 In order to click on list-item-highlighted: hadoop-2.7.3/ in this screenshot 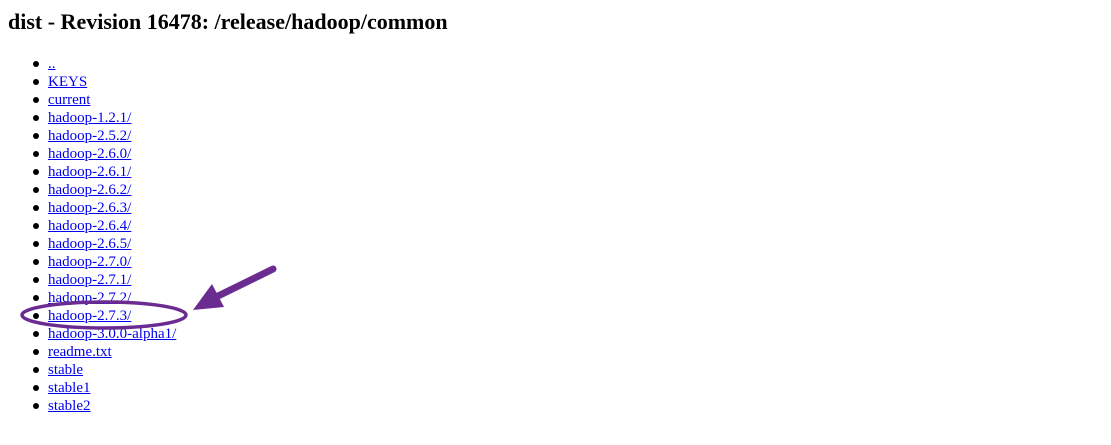, I will do `click(104, 316)`.